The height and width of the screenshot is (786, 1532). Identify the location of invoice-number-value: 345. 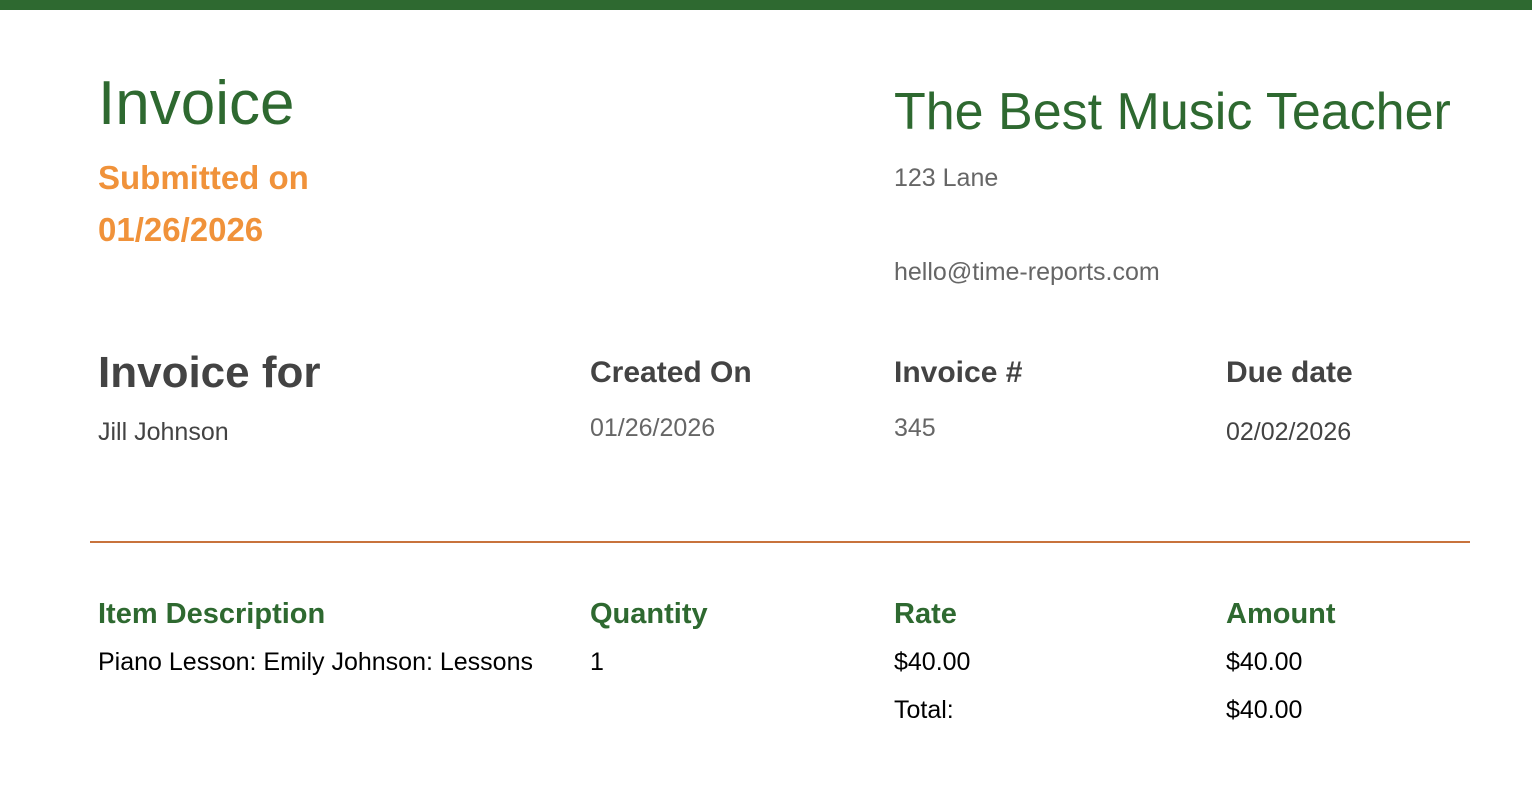
(915, 428).